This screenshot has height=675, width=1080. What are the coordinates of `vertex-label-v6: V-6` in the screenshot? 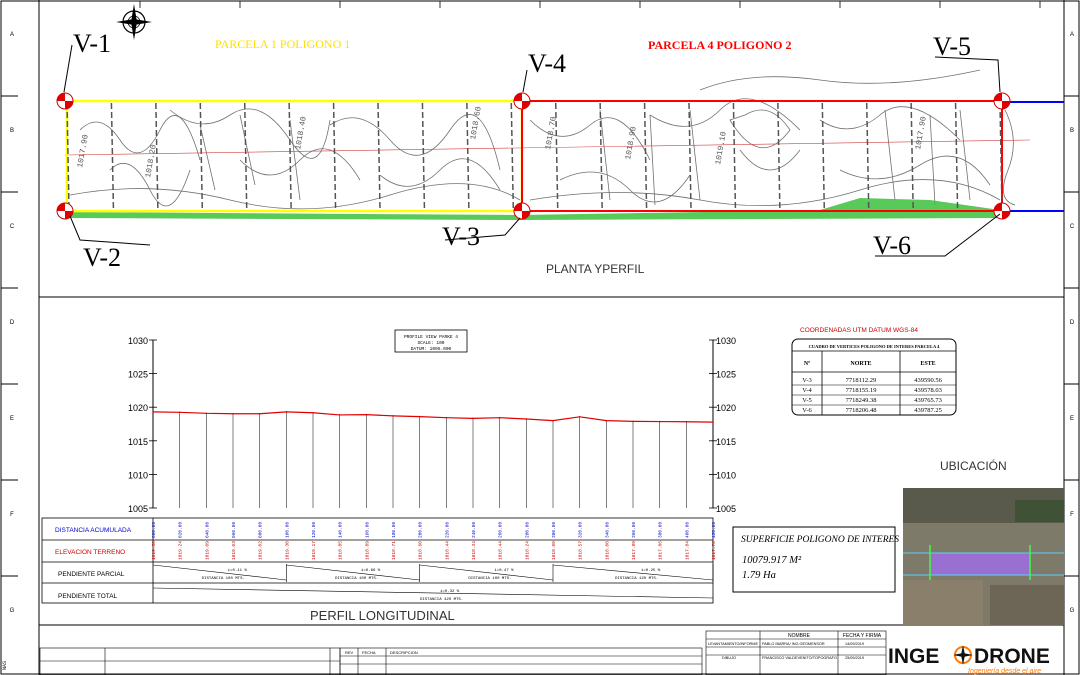 It's located at (892, 245).